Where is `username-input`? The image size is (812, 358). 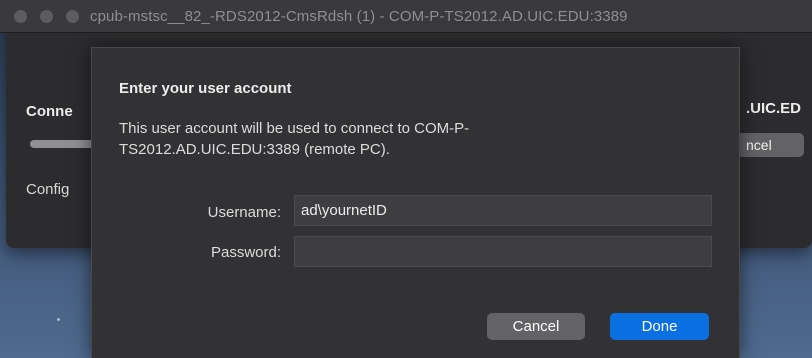
username-input is located at coordinates (503, 210).